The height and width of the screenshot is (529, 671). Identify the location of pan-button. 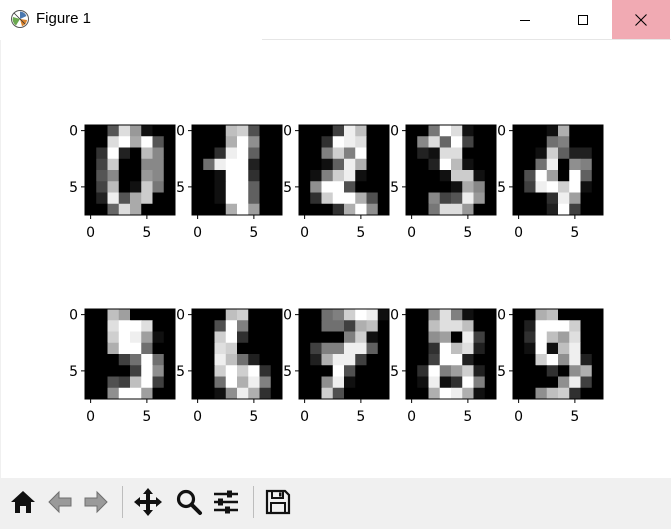
(148, 502).